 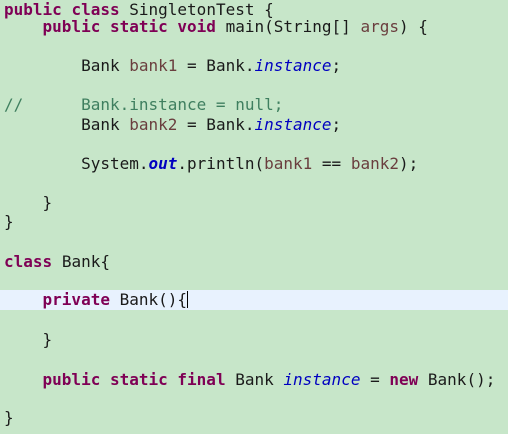 I want to click on comment-text: Bank.instance = null;, so click(x=182, y=104).